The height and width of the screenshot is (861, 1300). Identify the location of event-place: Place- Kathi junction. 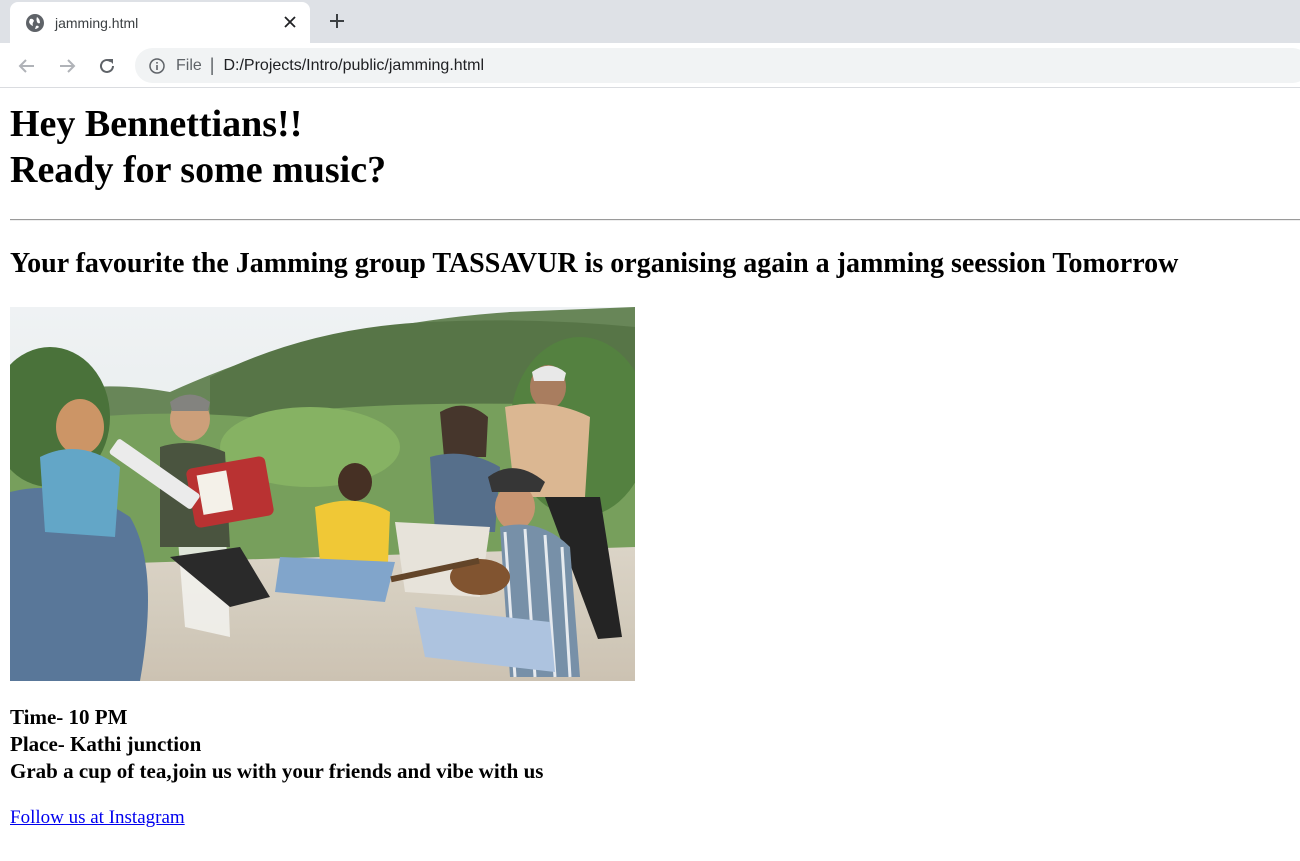
(106, 744).